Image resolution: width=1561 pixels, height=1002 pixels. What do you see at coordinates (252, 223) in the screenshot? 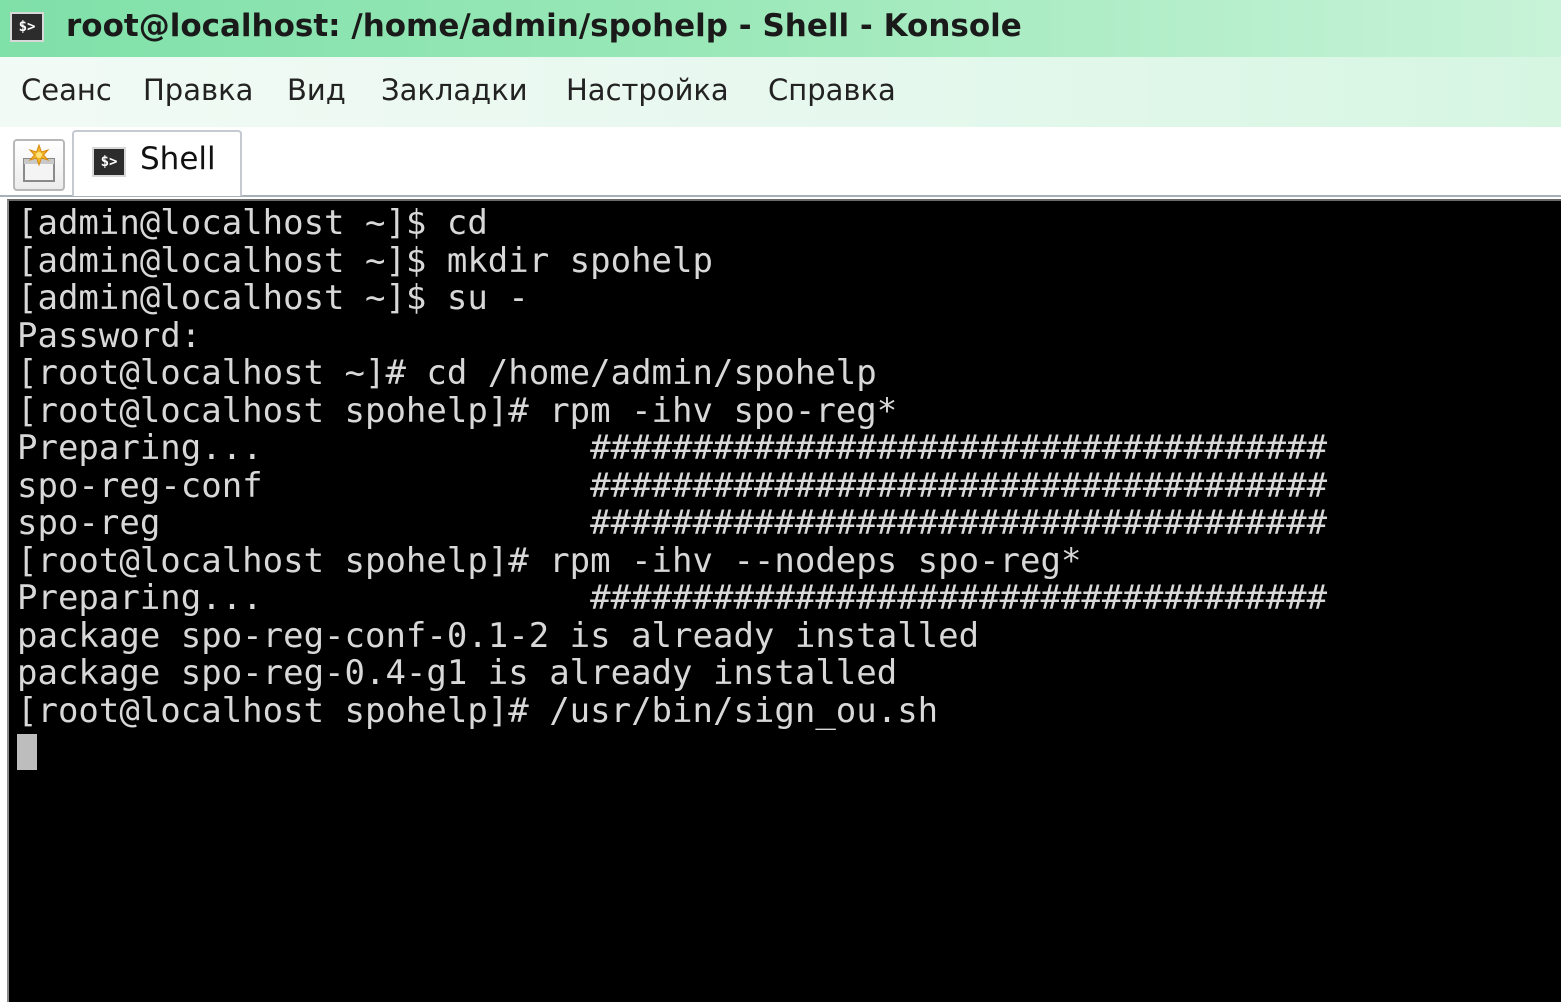
I see `terminal-line: [admin@localhost ~]$ cd` at bounding box center [252, 223].